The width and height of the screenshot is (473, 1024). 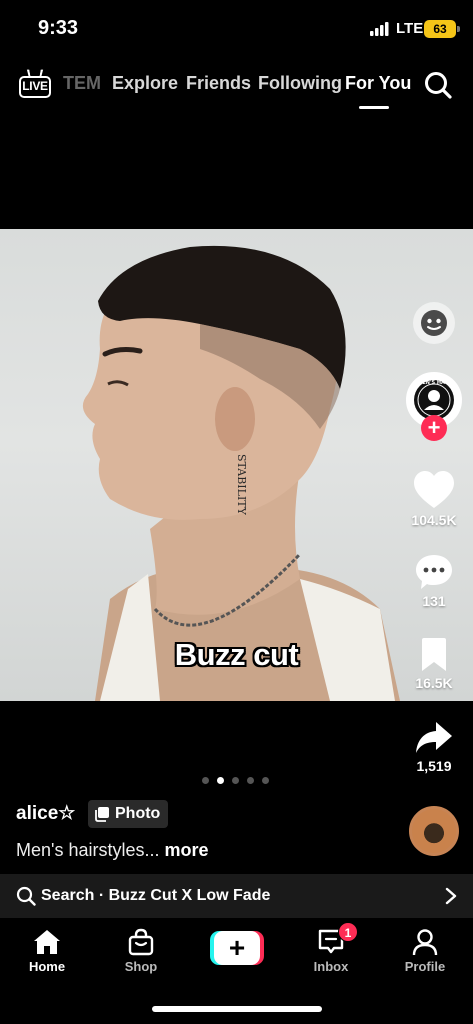 What do you see at coordinates (58, 28) in the screenshot?
I see `status-time: 9:33` at bounding box center [58, 28].